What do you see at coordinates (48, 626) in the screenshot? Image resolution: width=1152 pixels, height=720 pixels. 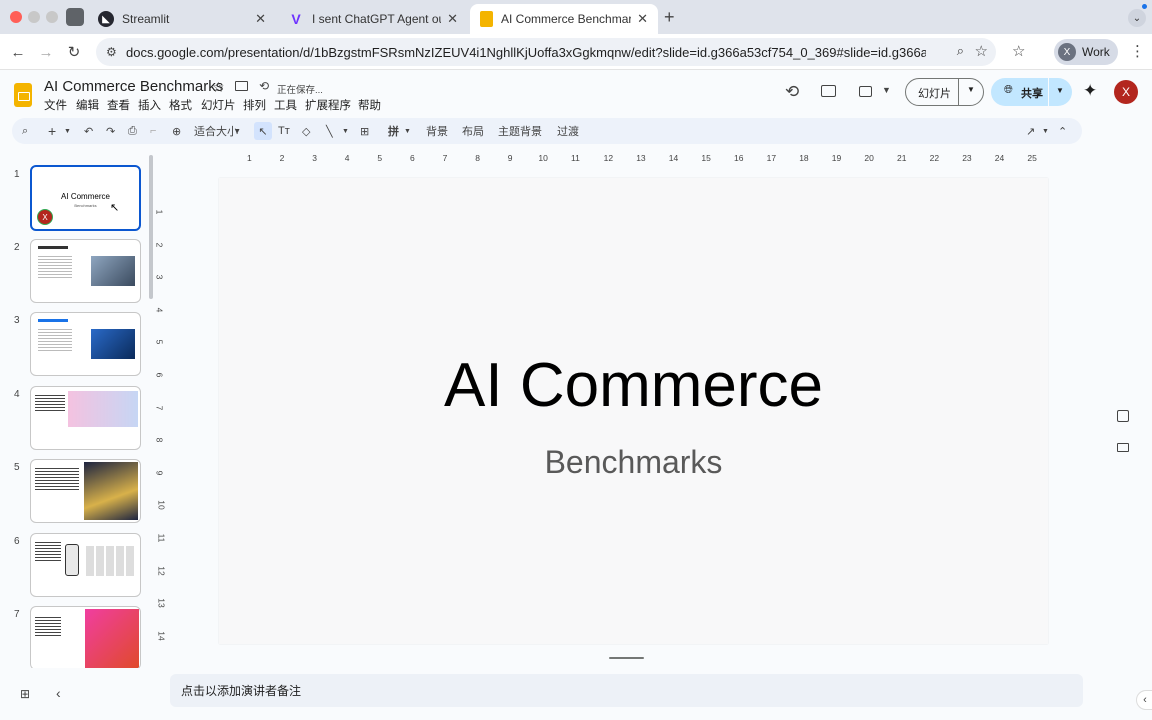 I see `thumb-text` at bounding box center [48, 626].